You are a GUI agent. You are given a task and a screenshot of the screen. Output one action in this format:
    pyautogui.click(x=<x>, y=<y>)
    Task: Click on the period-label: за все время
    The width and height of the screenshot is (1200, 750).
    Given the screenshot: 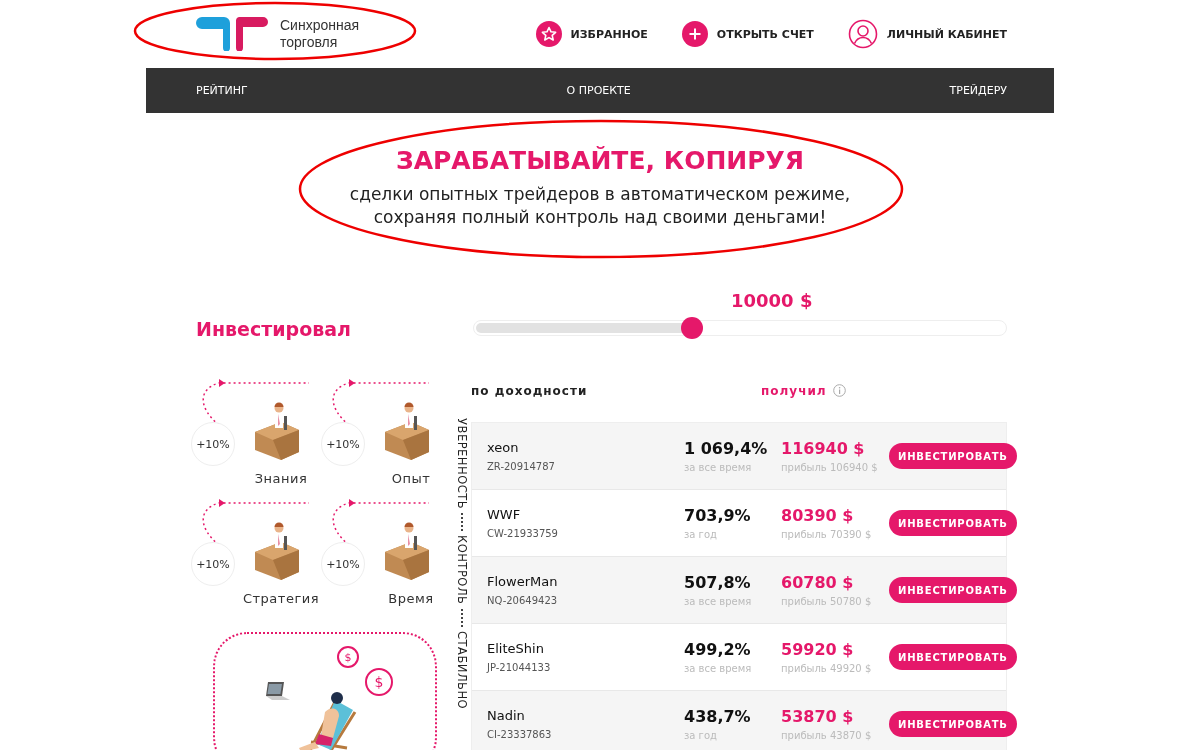 What is the action you would take?
    pyautogui.click(x=718, y=668)
    